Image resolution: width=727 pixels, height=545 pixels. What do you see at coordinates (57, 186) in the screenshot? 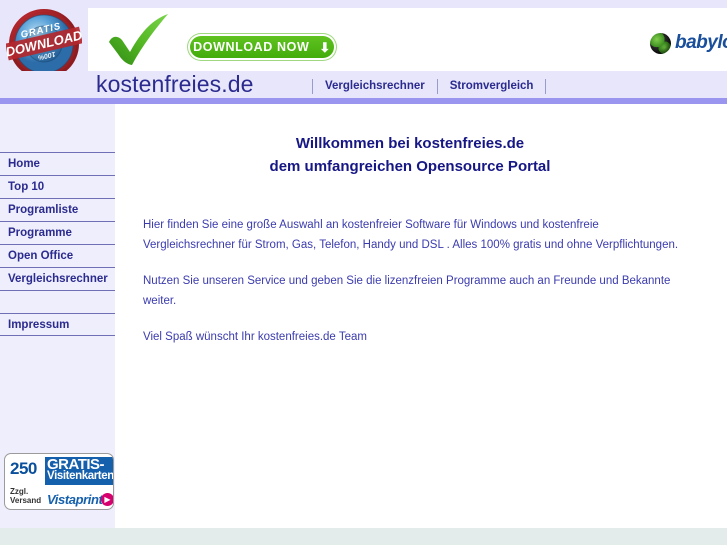
I see `sidebar-item-top-10: Top 10` at bounding box center [57, 186].